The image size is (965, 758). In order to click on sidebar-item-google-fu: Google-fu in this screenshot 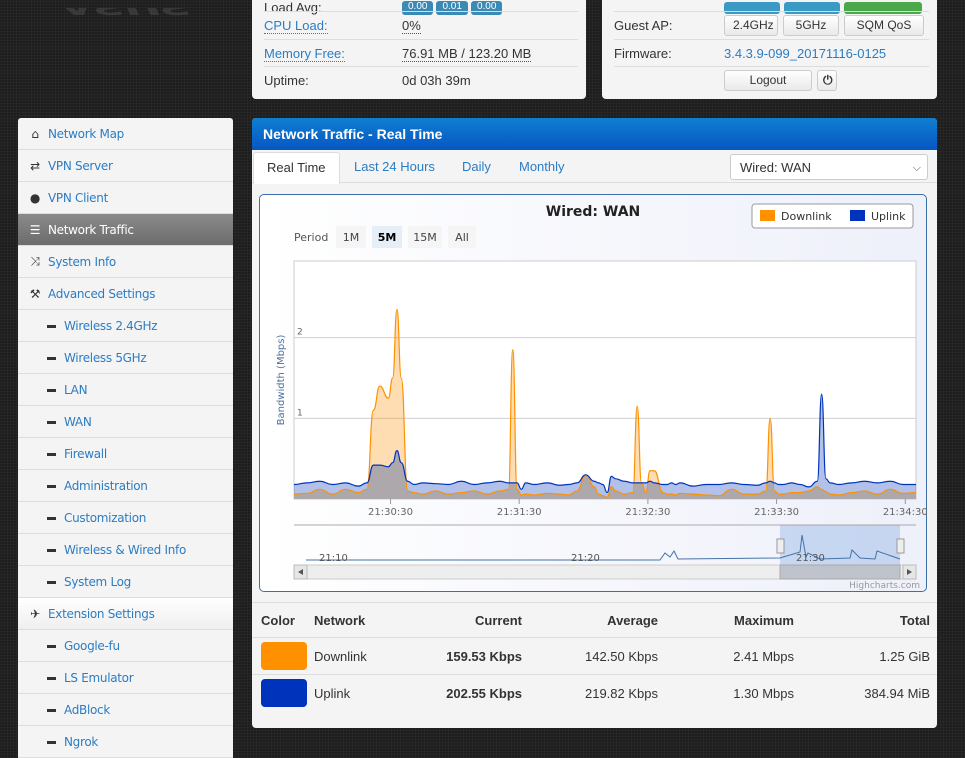, I will do `click(125, 646)`.